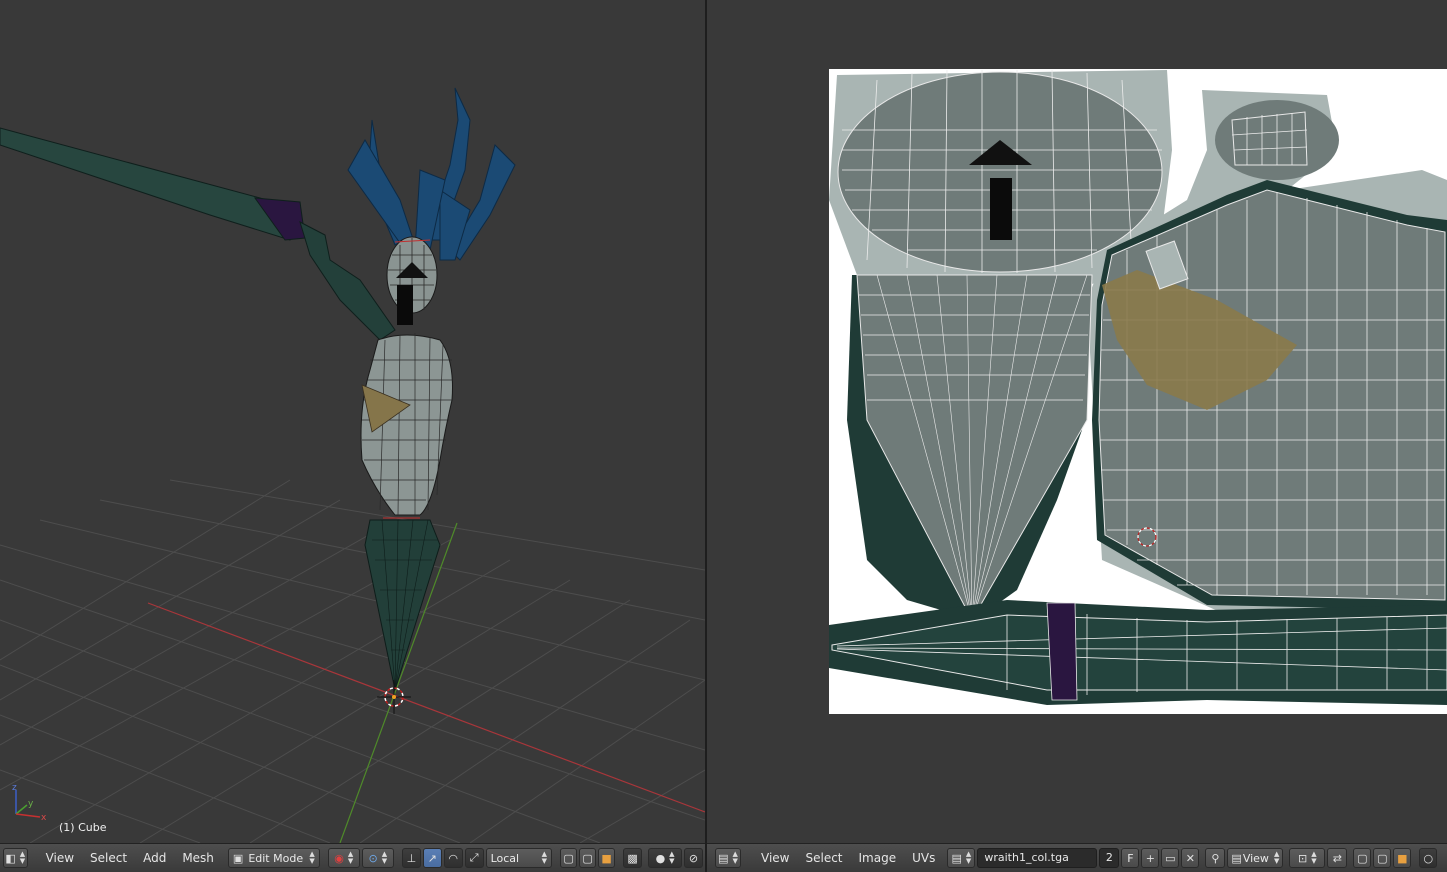 The width and height of the screenshot is (1447, 872). Describe the element at coordinates (1000, 171) in the screenshot. I see `head-uv-island` at that location.